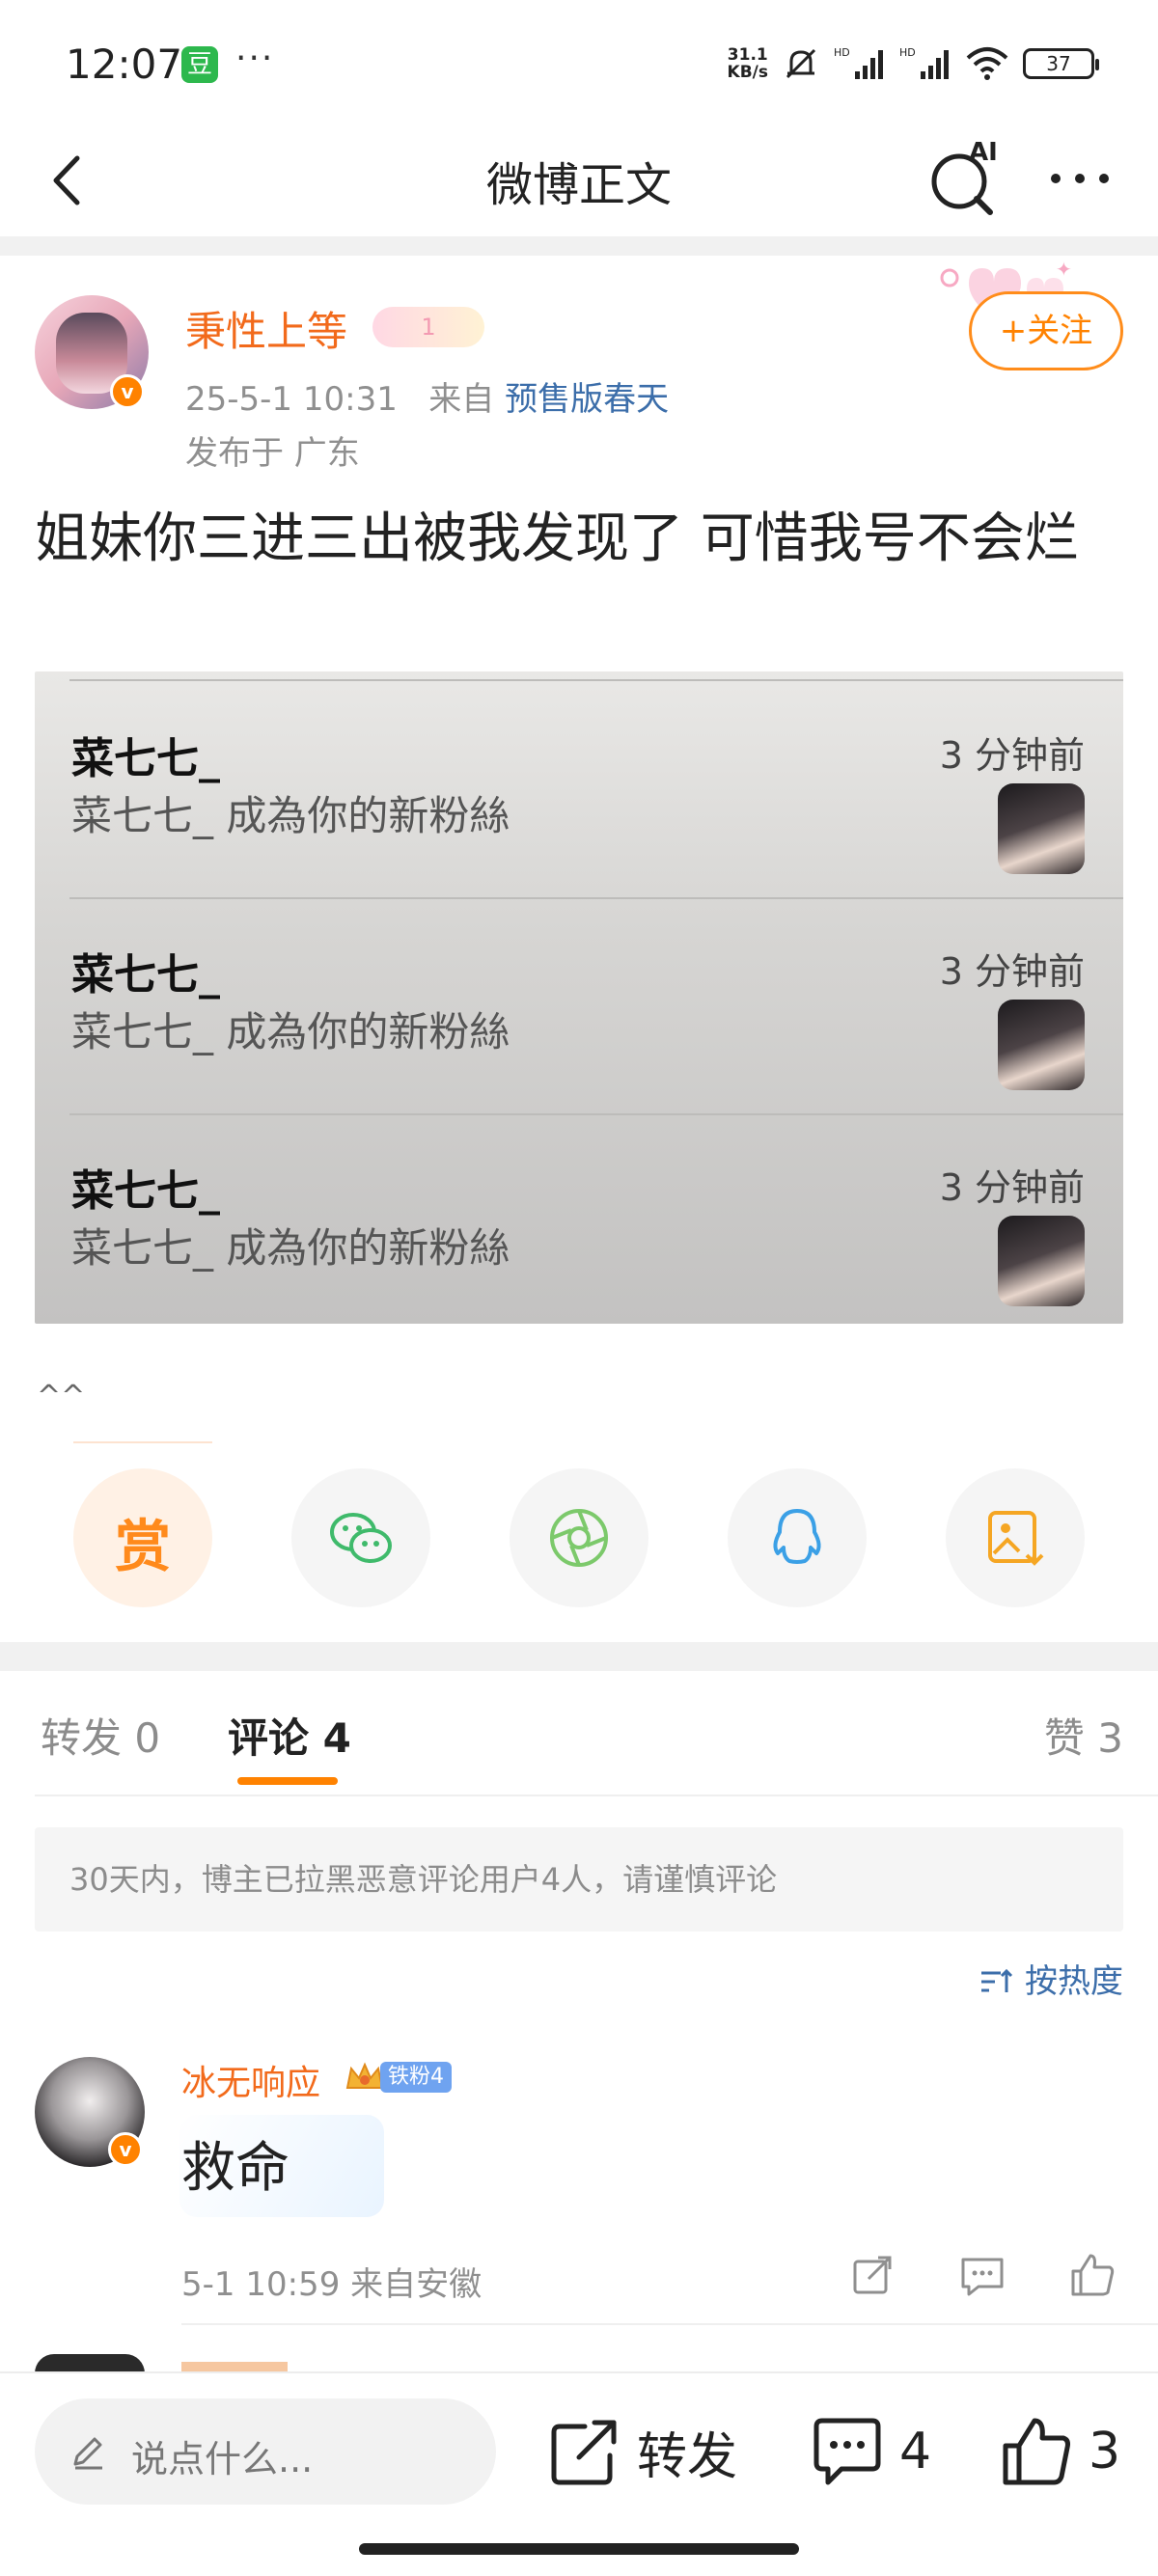  I want to click on save-image-icon, so click(1016, 1539).